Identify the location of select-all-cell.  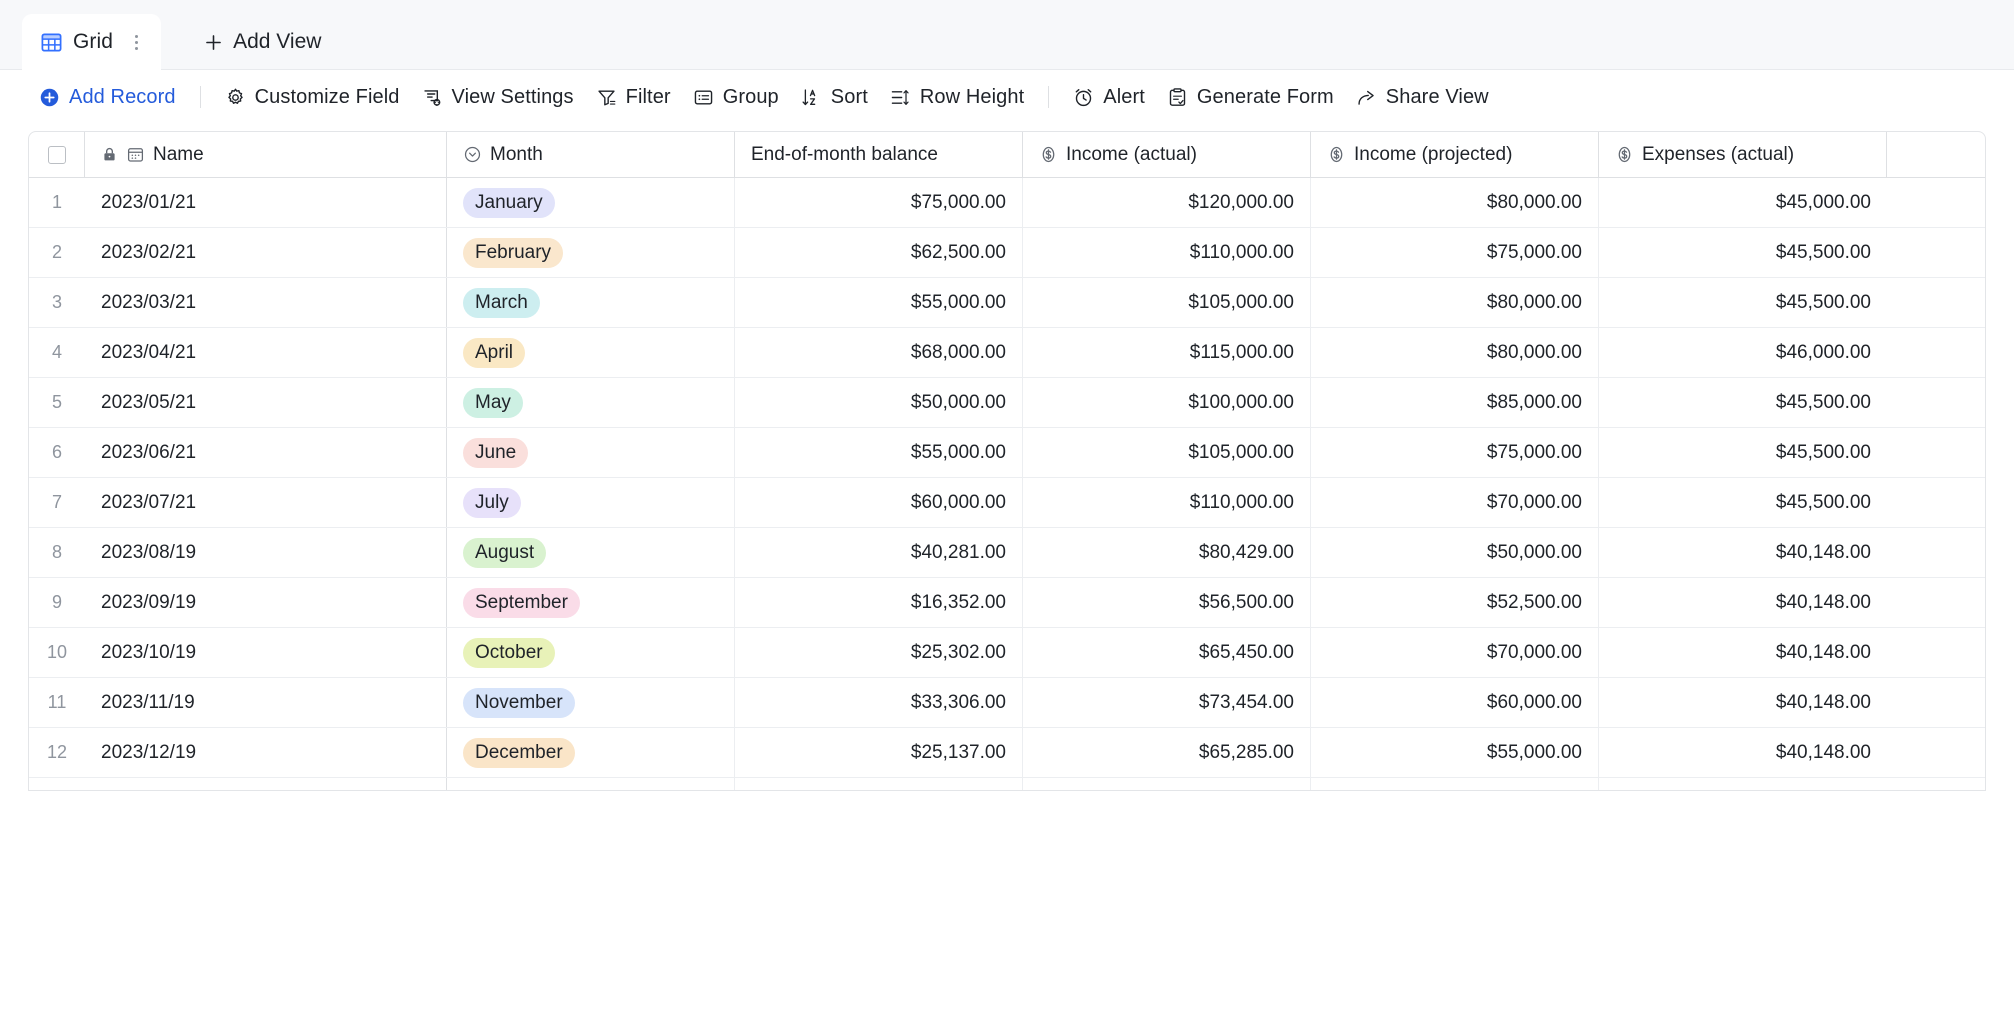
(57, 154).